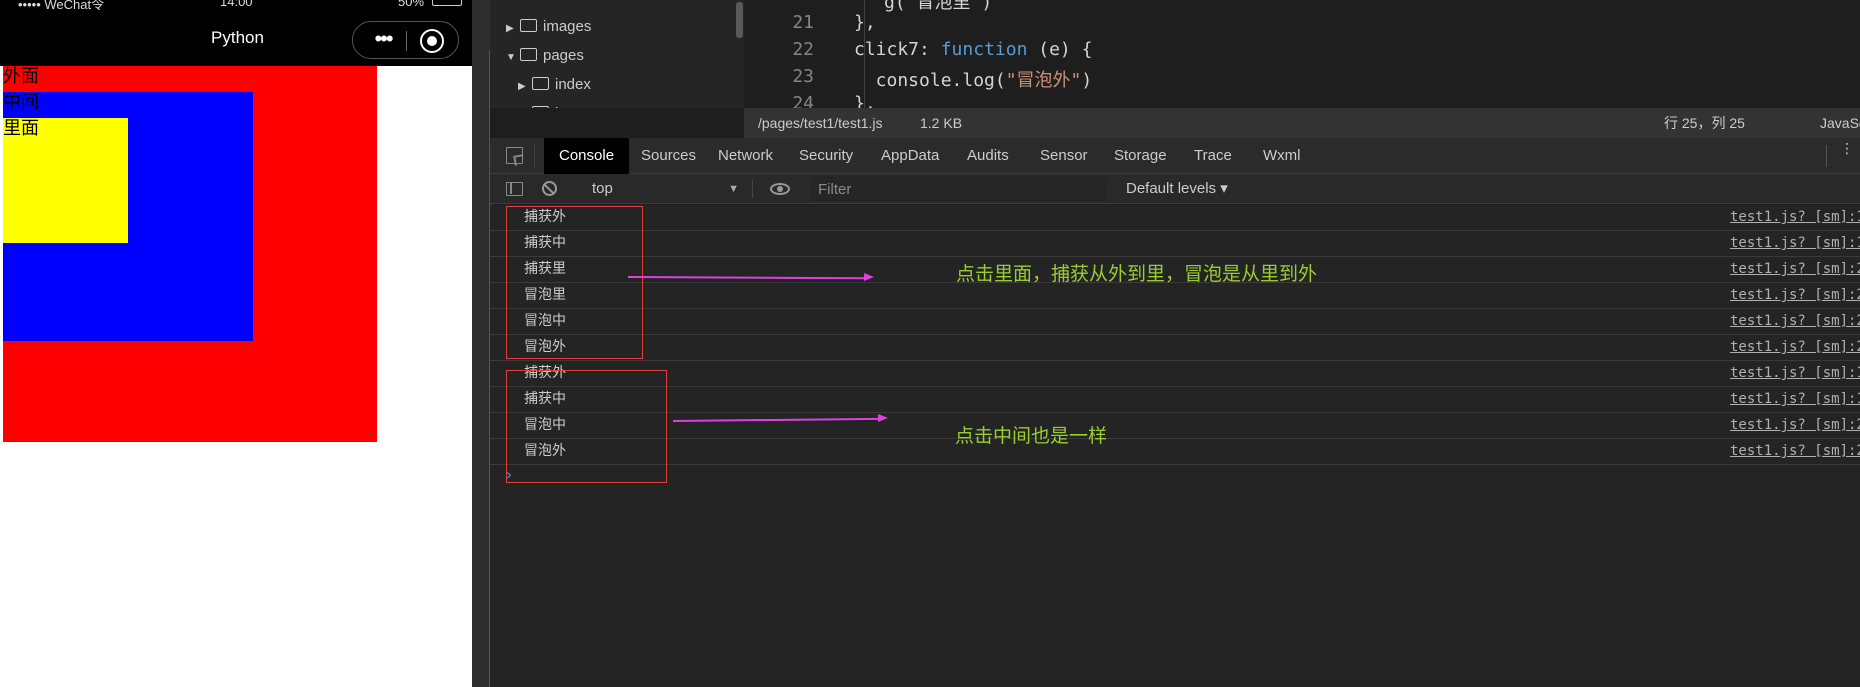 The width and height of the screenshot is (1860, 687). What do you see at coordinates (1704, 123) in the screenshot?
I see `cursor-position: 行 25，列 25` at bounding box center [1704, 123].